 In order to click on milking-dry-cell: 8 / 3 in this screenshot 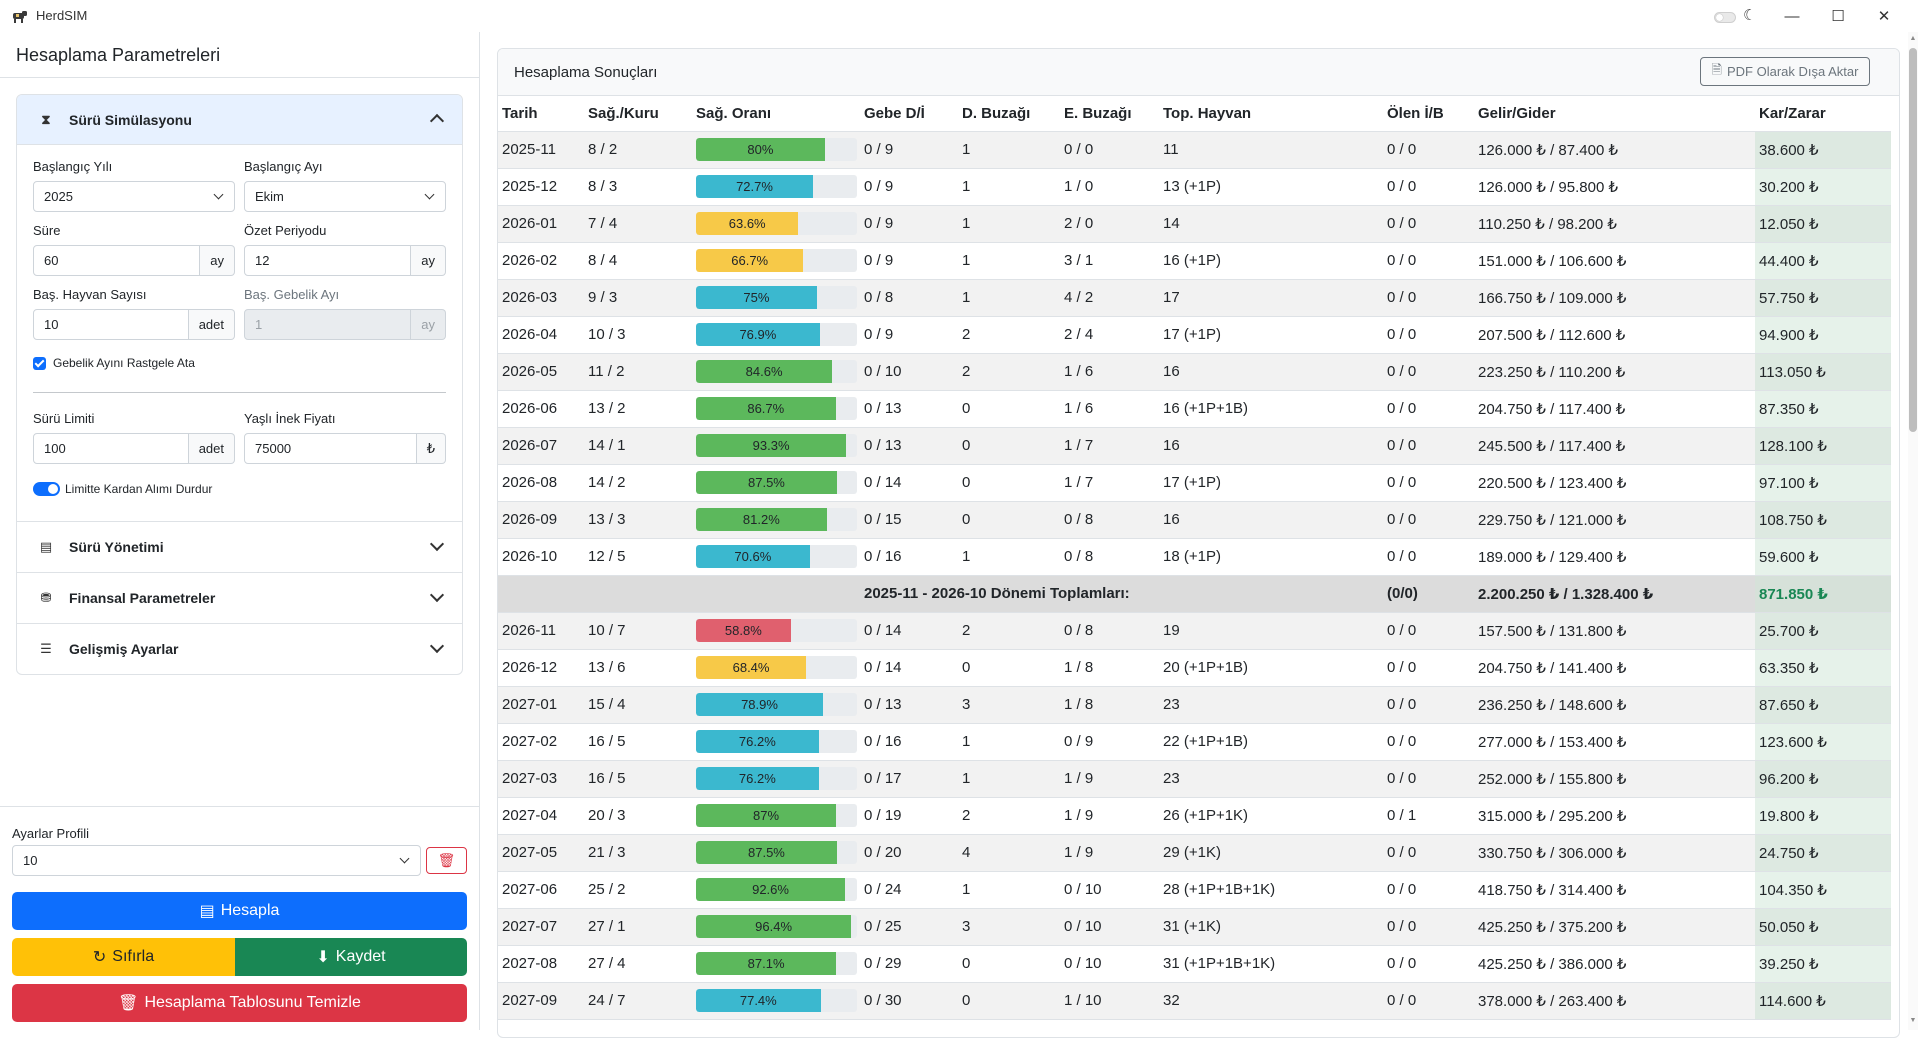, I will do `click(638, 187)`.